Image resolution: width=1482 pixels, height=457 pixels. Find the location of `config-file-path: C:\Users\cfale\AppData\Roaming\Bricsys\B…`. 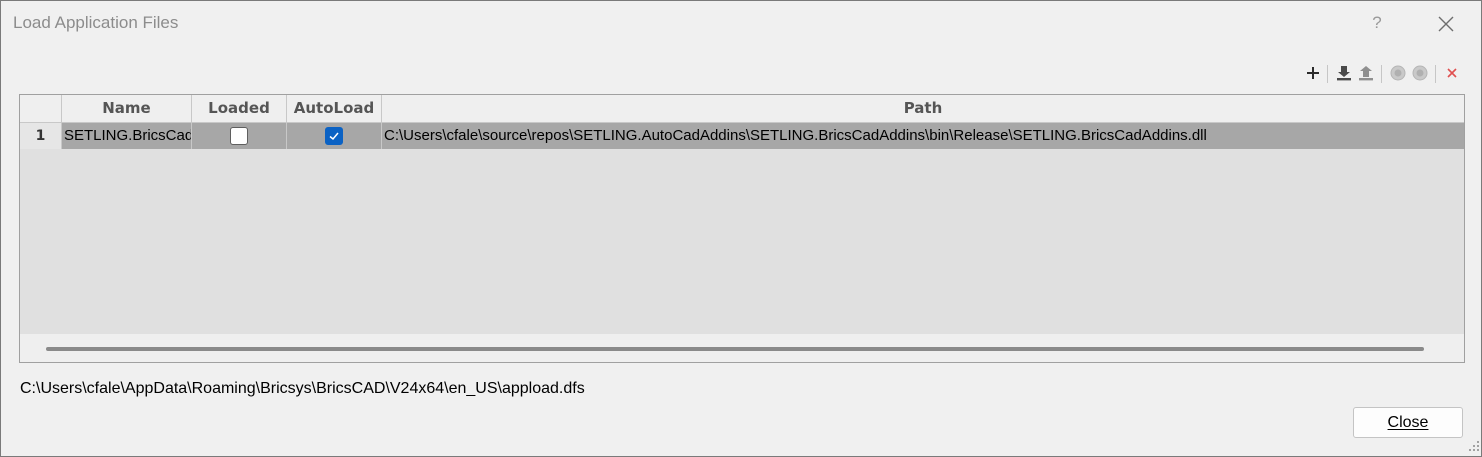

config-file-path: C:\Users\cfale\AppData\Roaming\Bricsys\B… is located at coordinates (302, 388).